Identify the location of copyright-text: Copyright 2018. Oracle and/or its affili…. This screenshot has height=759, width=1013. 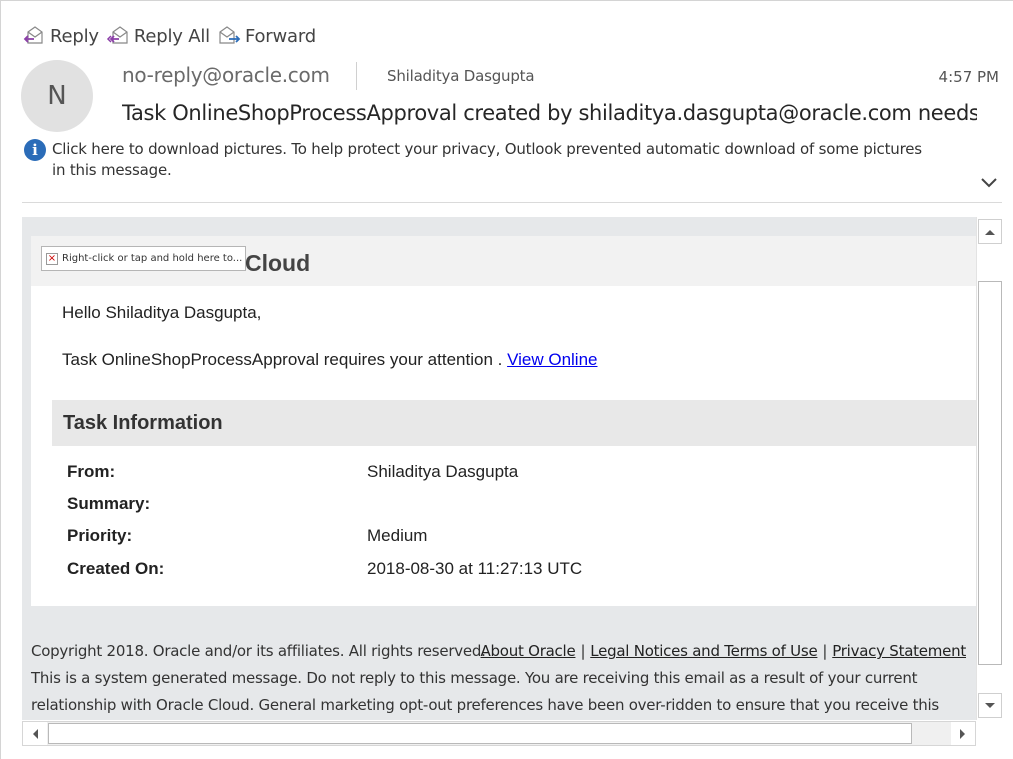
(258, 651).